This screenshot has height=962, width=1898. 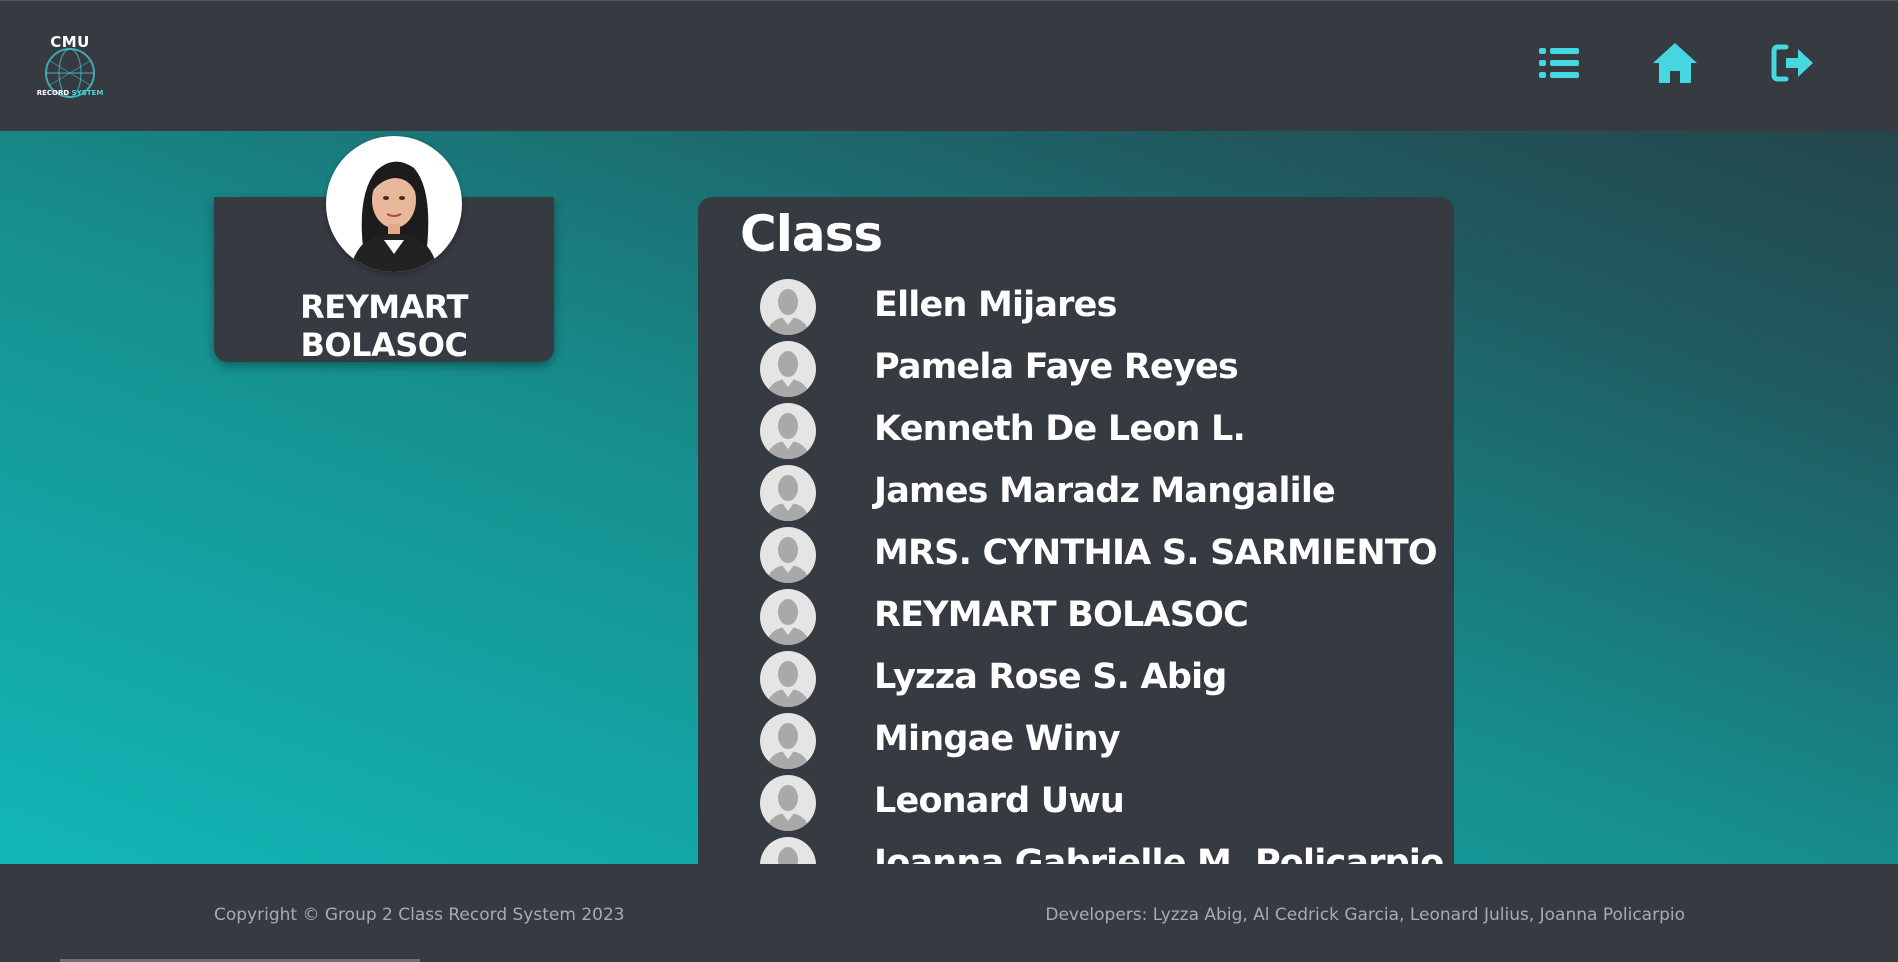 What do you see at coordinates (1675, 63) in the screenshot?
I see `home-icon` at bounding box center [1675, 63].